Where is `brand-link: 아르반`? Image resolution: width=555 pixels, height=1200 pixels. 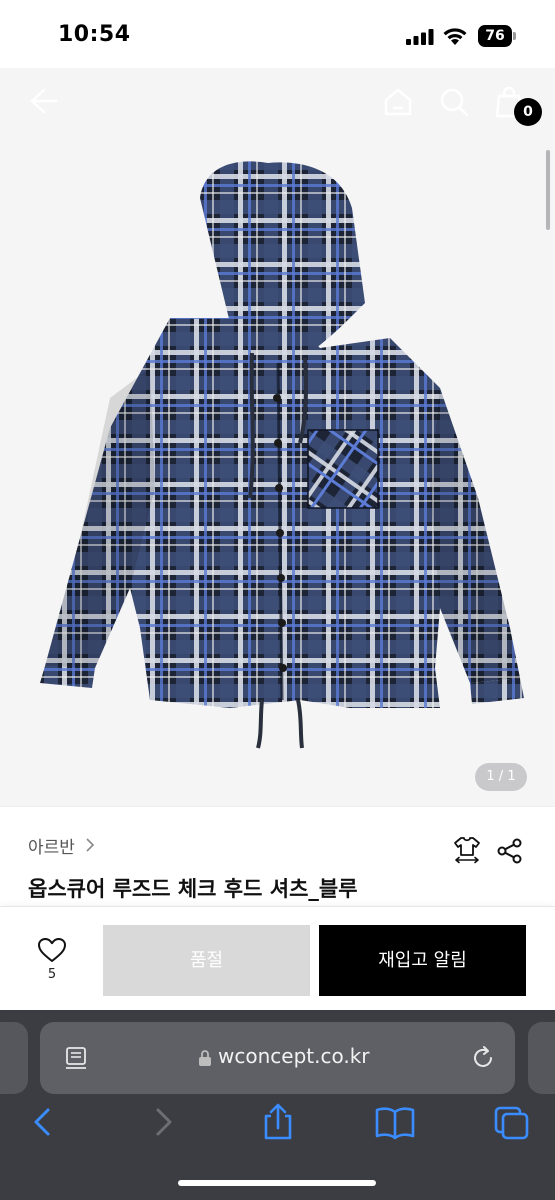
brand-link: 아르반 is located at coordinates (51, 845).